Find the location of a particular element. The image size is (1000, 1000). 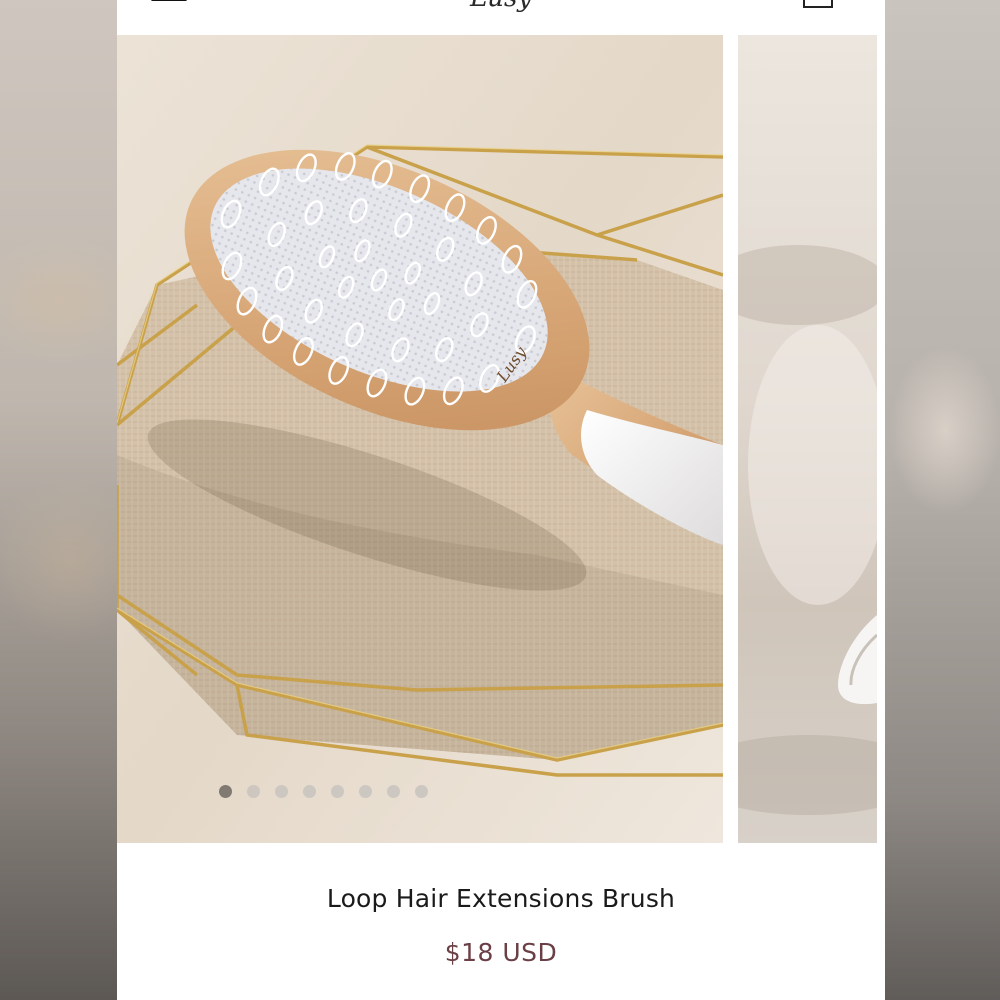

brand-logo-mark: Lusy is located at coordinates (500, 6).